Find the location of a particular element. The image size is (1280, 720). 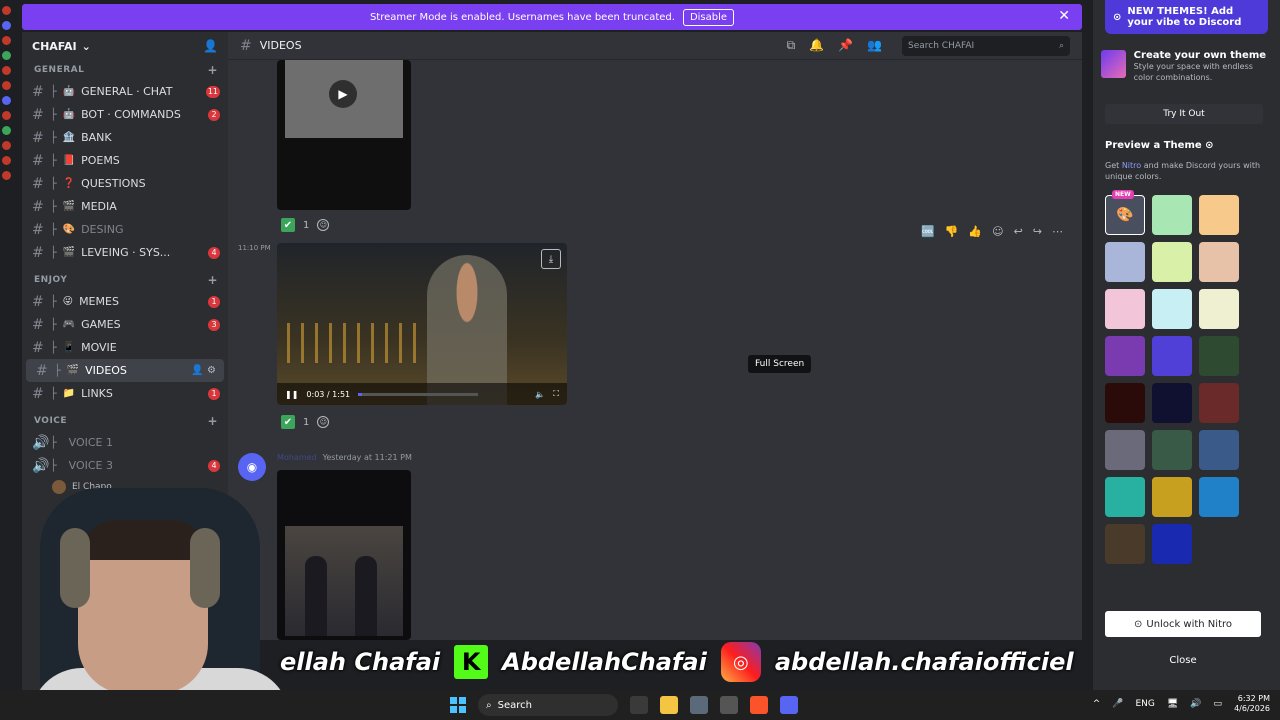

thumbs-up-icon: 👍 is located at coordinates (975, 231).